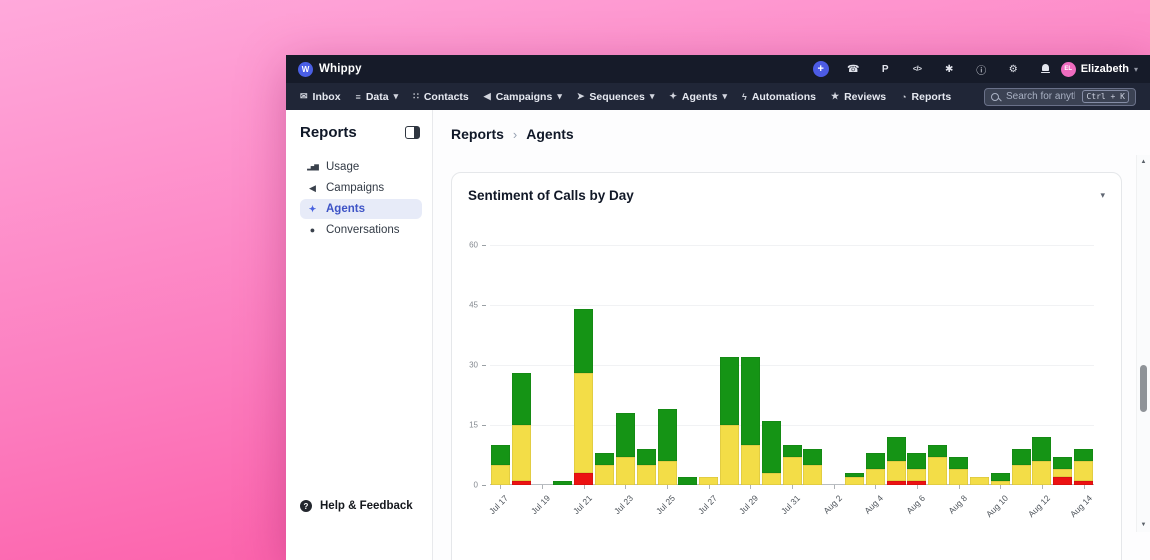 Image resolution: width=1150 pixels, height=560 pixels. I want to click on plus-button: +, so click(820, 69).